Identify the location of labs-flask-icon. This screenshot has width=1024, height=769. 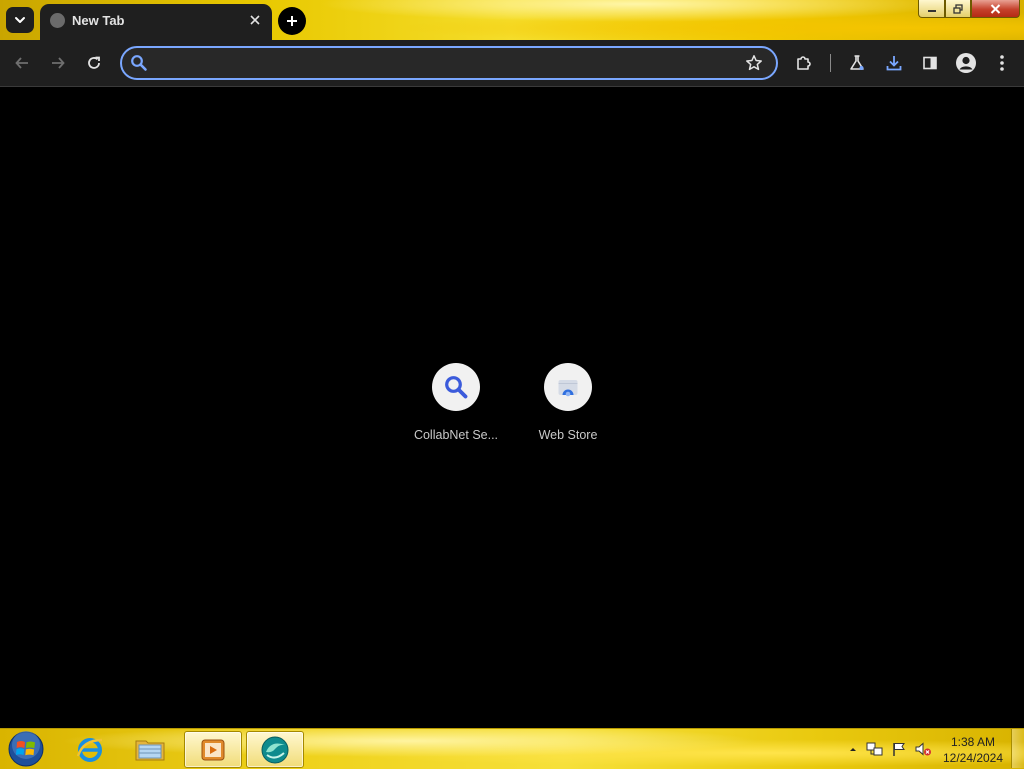
(857, 62).